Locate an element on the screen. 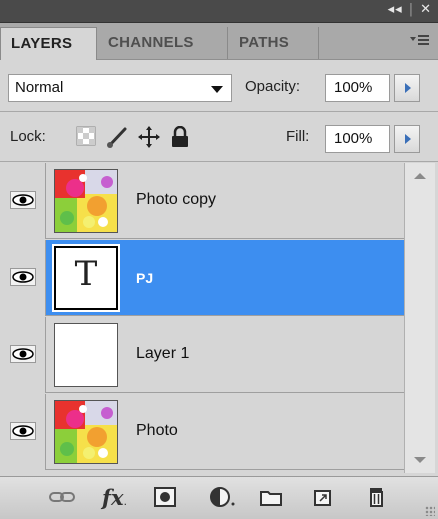 The width and height of the screenshot is (438, 519). blend-mode-value: Normal is located at coordinates (39, 87).